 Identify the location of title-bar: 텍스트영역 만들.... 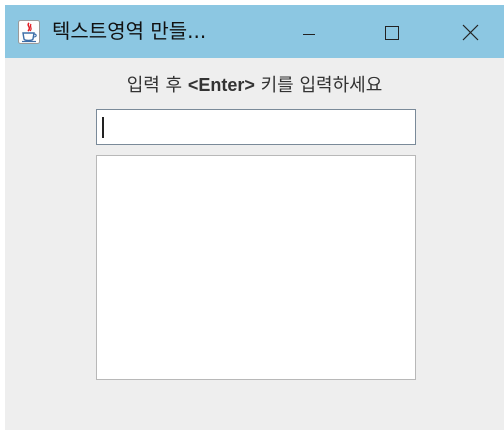
(254, 31).